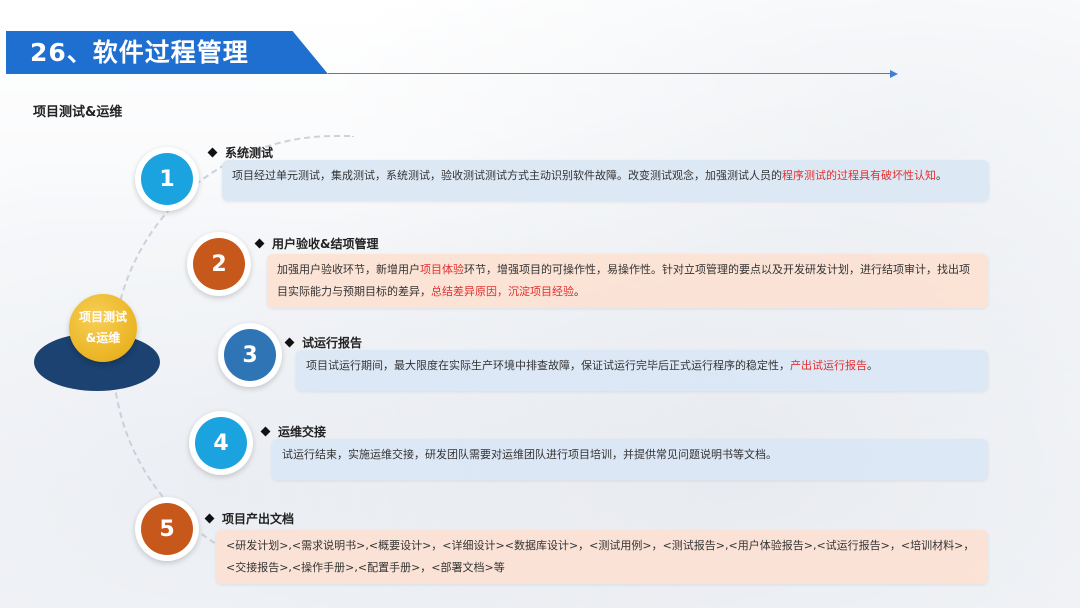  I want to click on item-2-highlight-2: 总结差异原因，沉淀项目经验, so click(502, 291).